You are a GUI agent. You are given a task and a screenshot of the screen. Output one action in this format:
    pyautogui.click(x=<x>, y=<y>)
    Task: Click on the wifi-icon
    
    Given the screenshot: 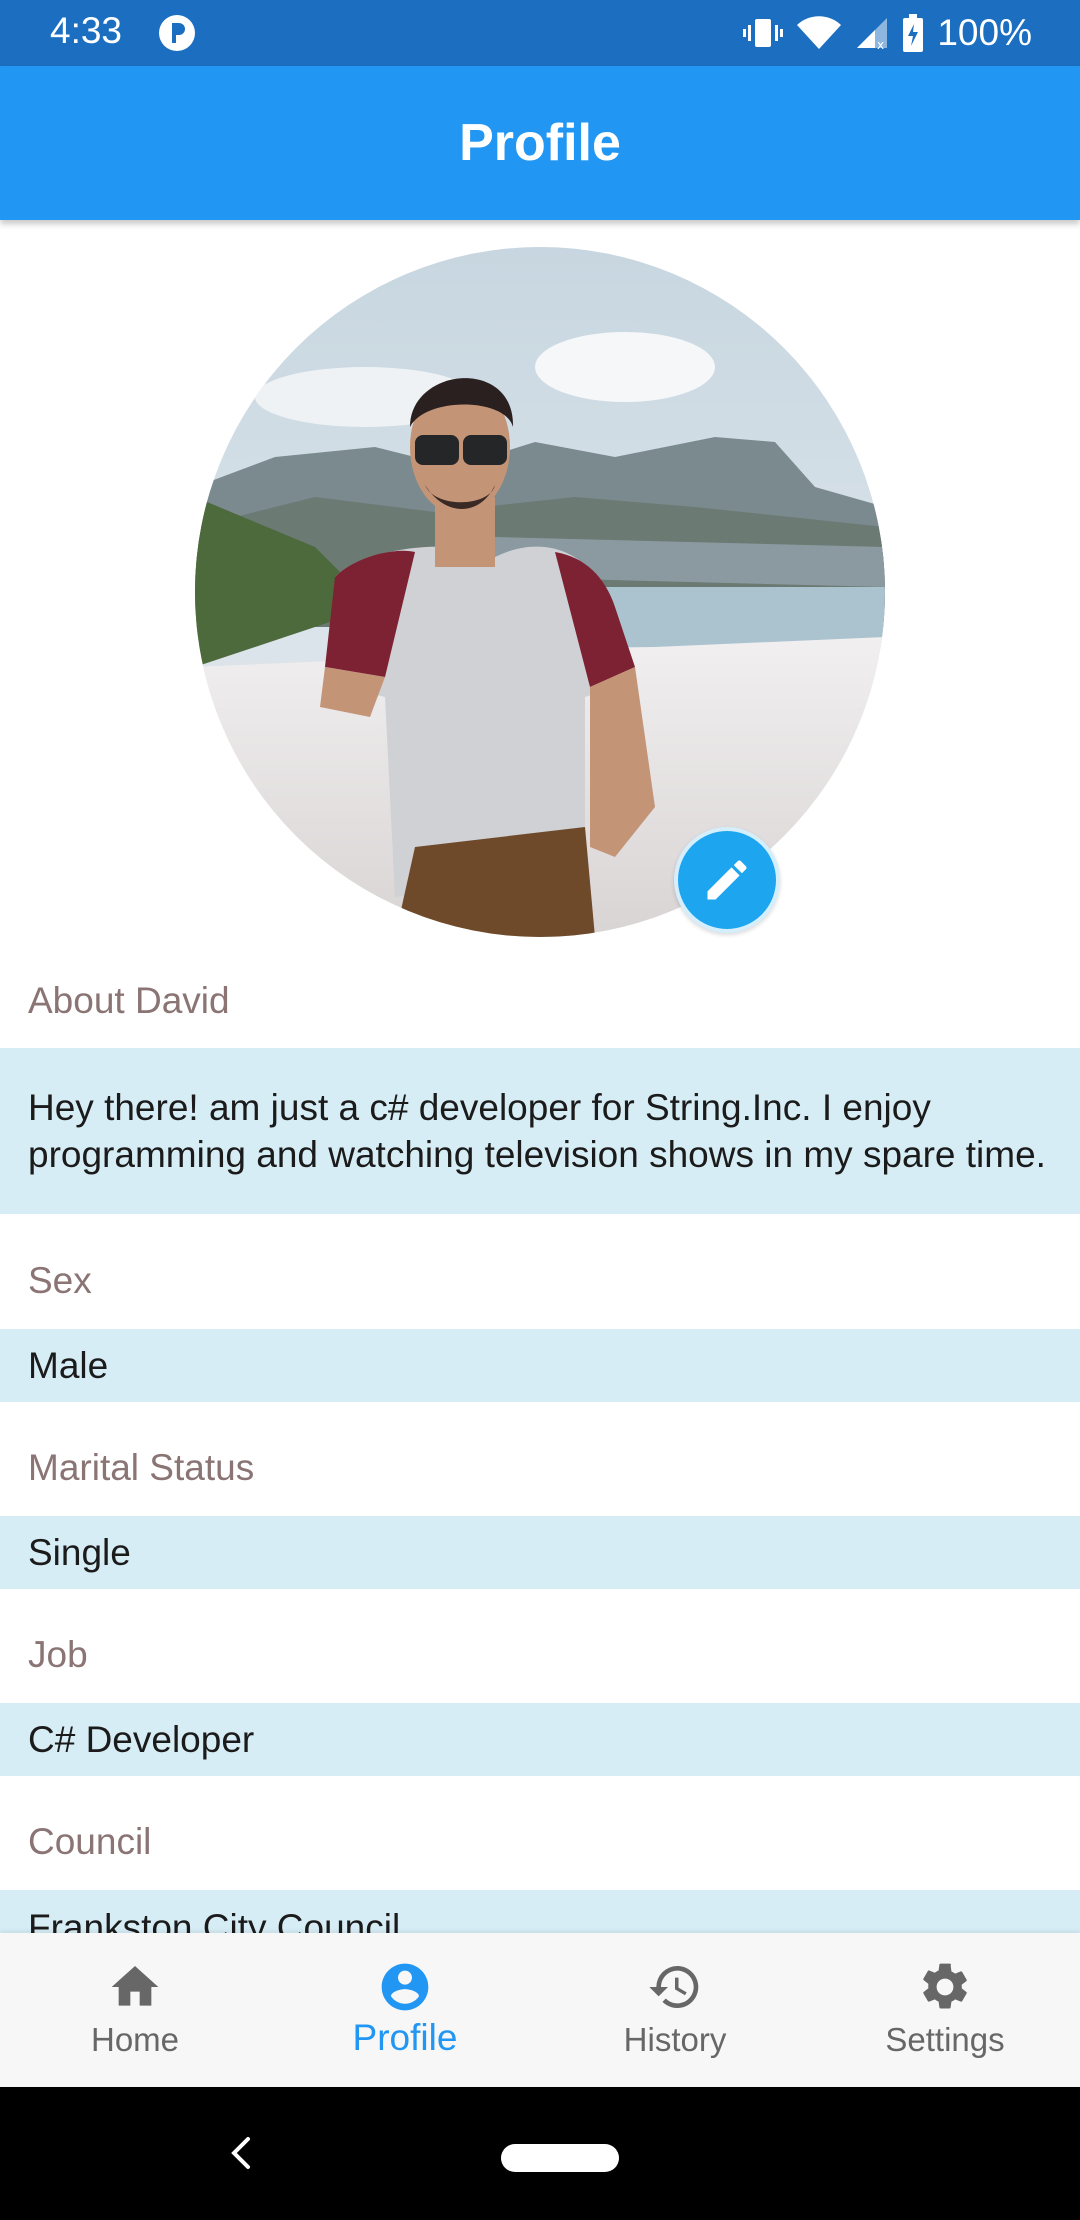 What is the action you would take?
    pyautogui.click(x=819, y=32)
    